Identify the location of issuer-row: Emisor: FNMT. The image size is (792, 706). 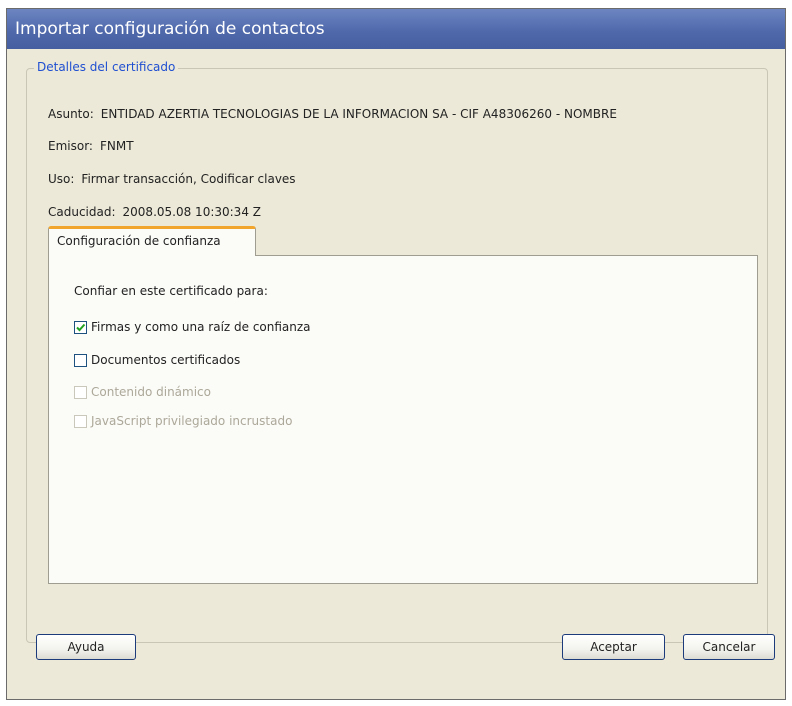
(91, 146).